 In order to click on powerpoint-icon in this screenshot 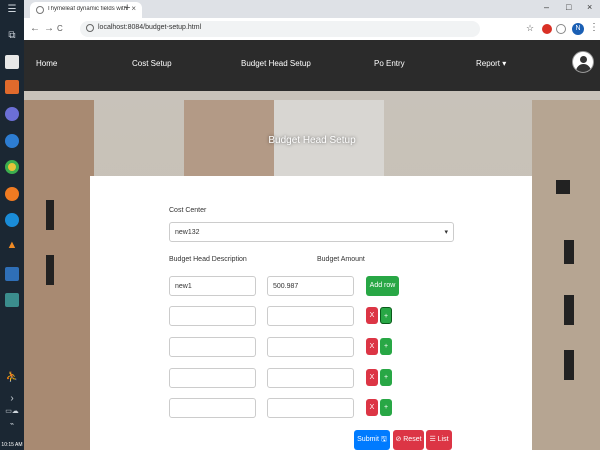, I will do `click(12, 87)`.